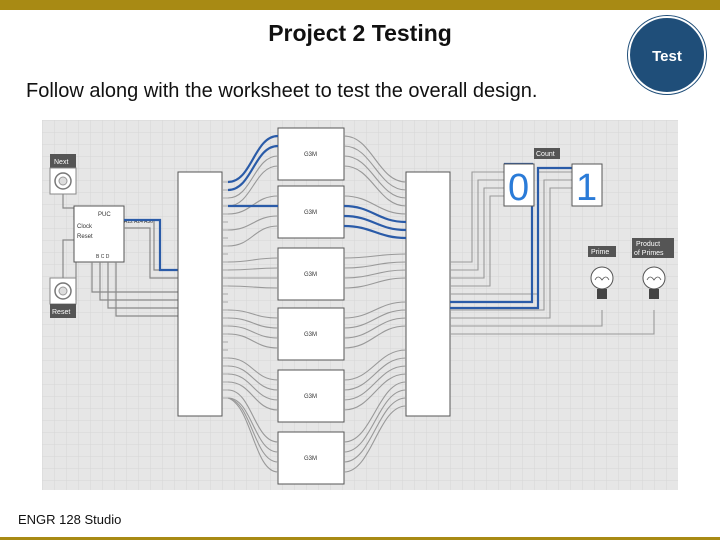  What do you see at coordinates (85, 227) in the screenshot?
I see `clock-pin-label: Clock` at bounding box center [85, 227].